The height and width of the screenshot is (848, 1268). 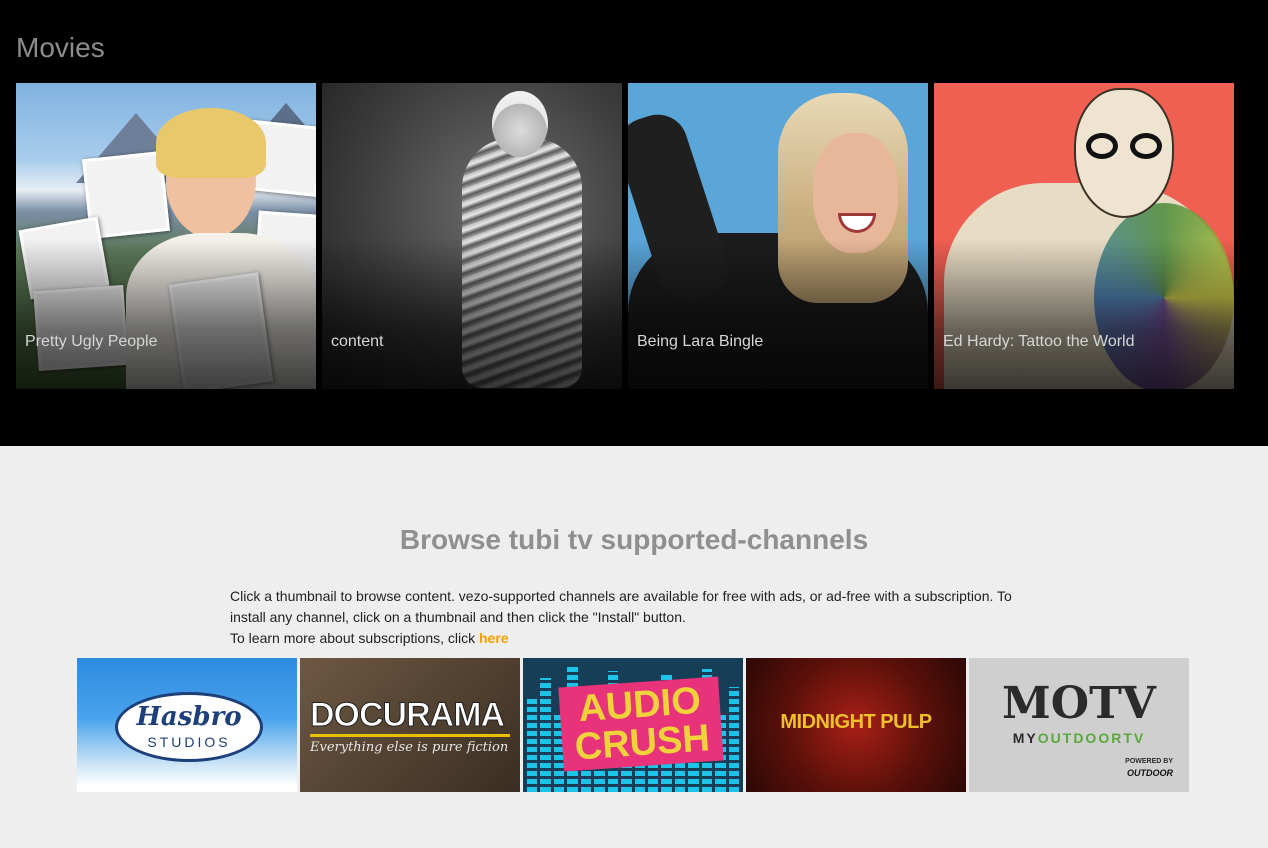 I want to click on movie-title: Ed Hardy: Tattoo the World, so click(x=1039, y=341).